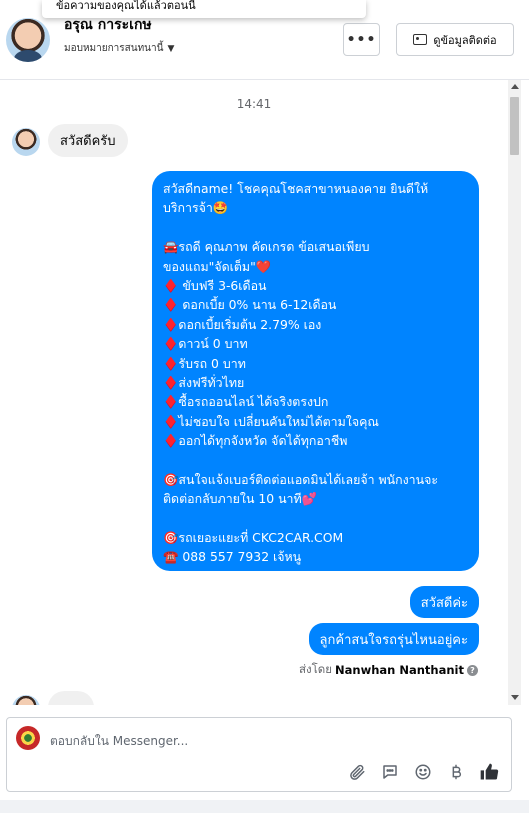 This screenshot has height=813, width=529. I want to click on chat-bubble-icon, so click(390, 772).